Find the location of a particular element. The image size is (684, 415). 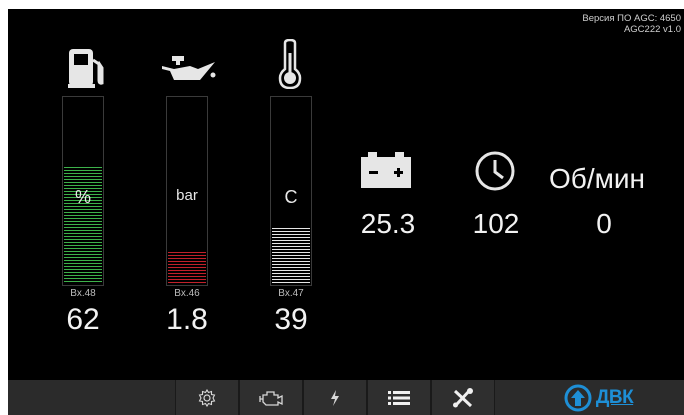

oil-value: 1.8 is located at coordinates (187, 319).